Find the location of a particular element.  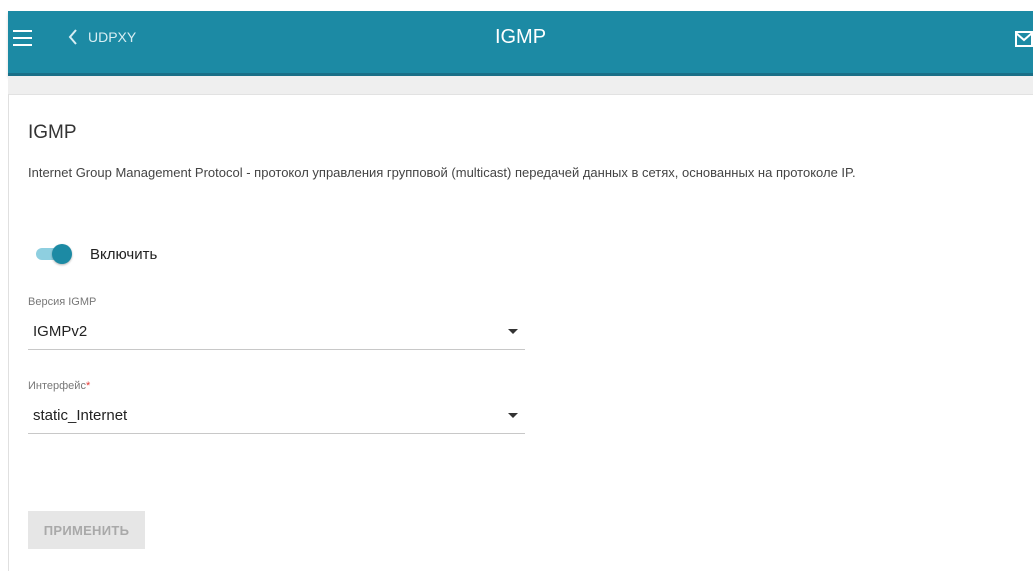

required-mark: * is located at coordinates (88, 386).